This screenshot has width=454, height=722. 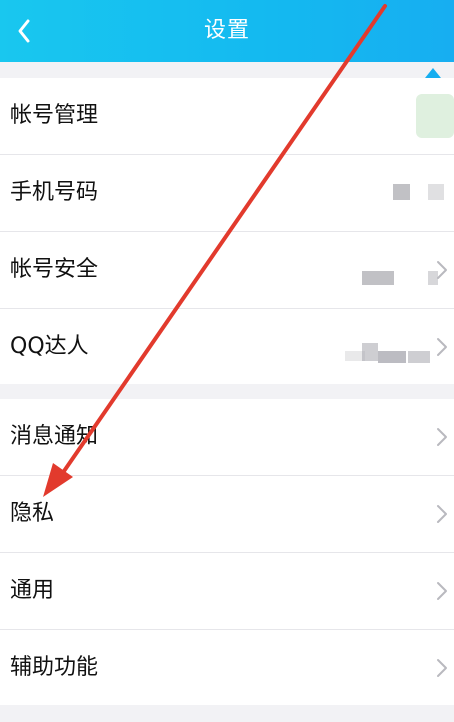 I want to click on settings-item-phone-number: 手机号码, so click(x=227, y=193).